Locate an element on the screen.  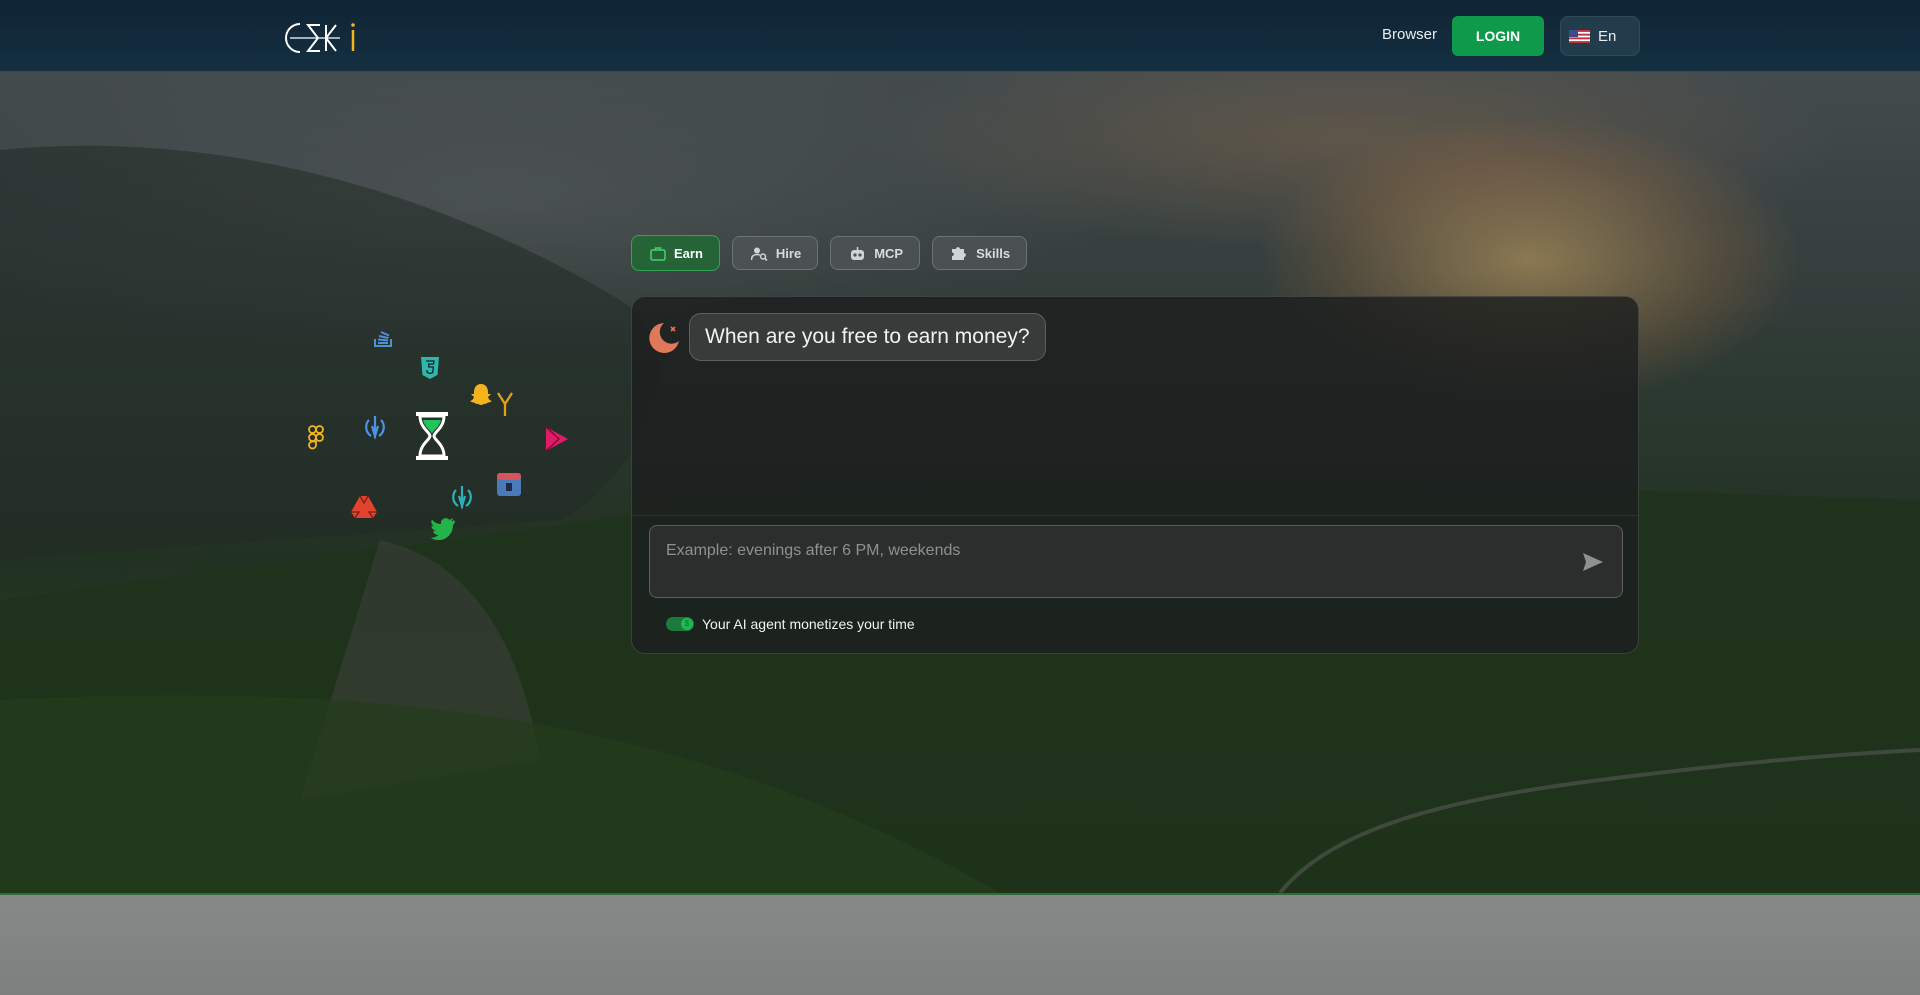
monetize-toggle-row: $ Your AI agent monetizes your time is located at coordinates (790, 624).